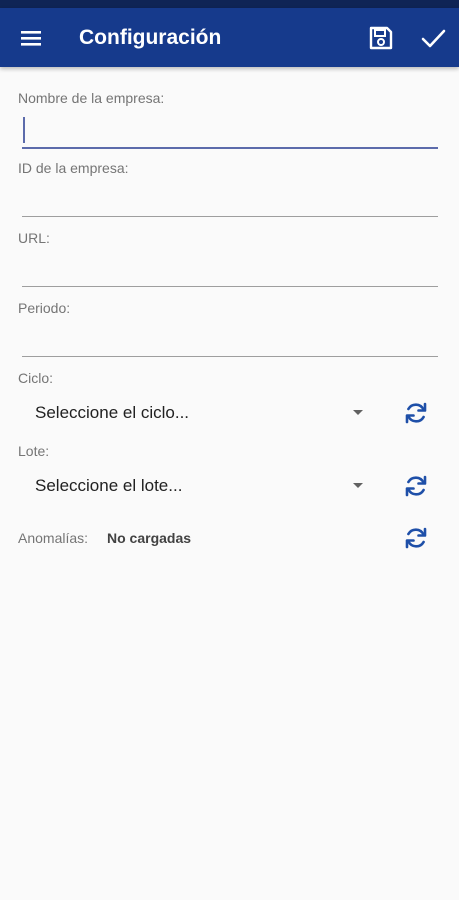 The image size is (459, 900). Describe the element at coordinates (31, 38) in the screenshot. I see `menu-icon` at that location.